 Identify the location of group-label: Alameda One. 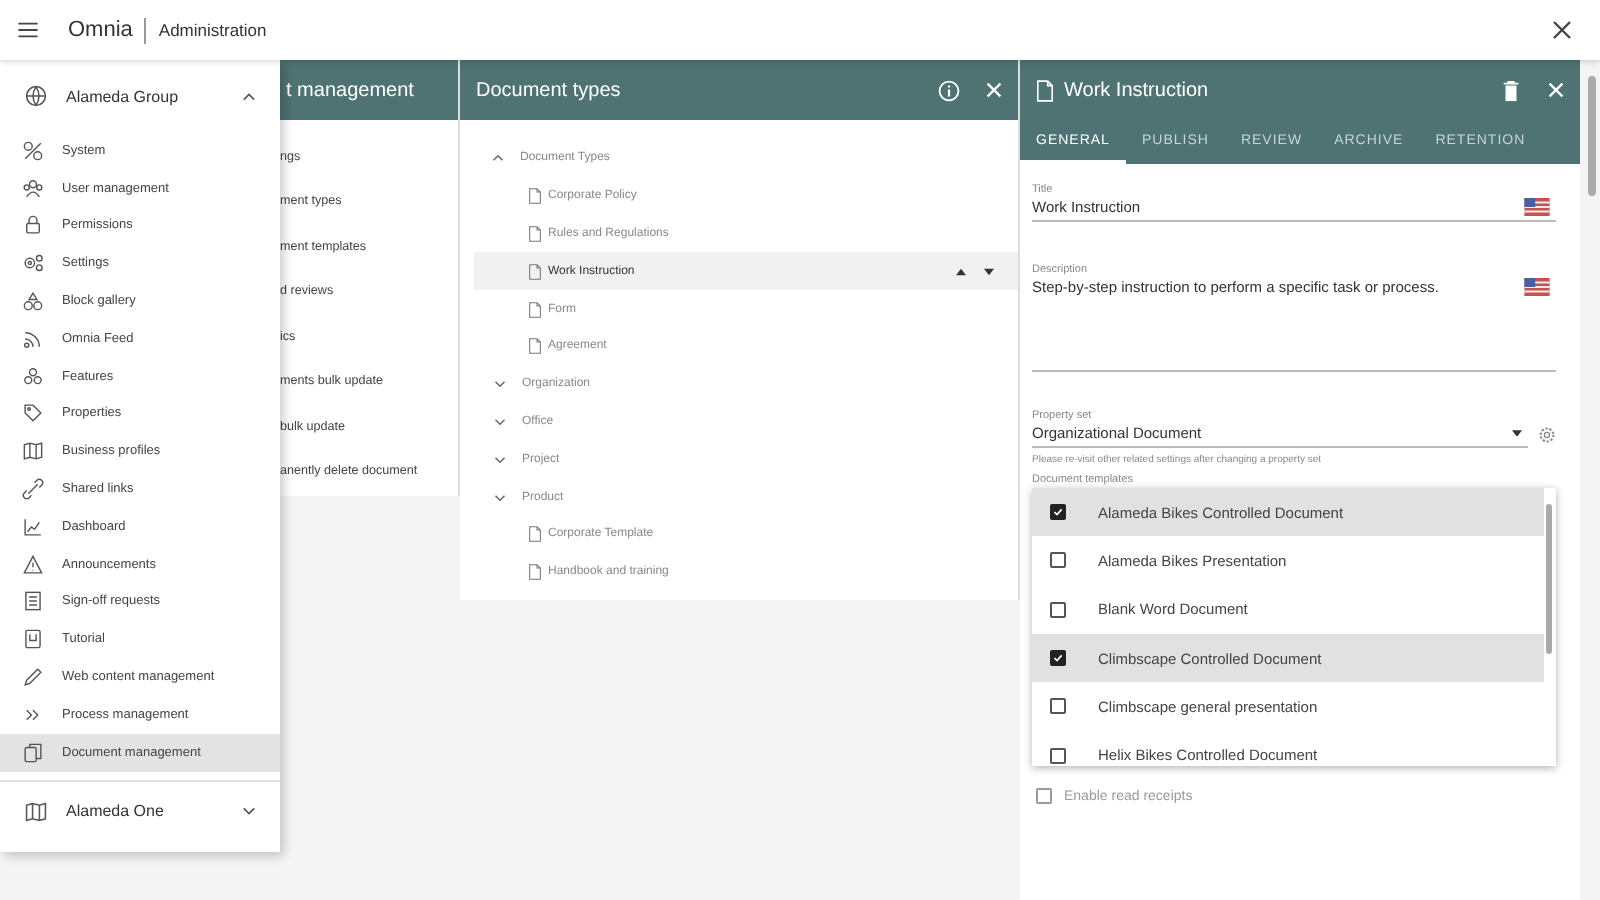
(116, 811).